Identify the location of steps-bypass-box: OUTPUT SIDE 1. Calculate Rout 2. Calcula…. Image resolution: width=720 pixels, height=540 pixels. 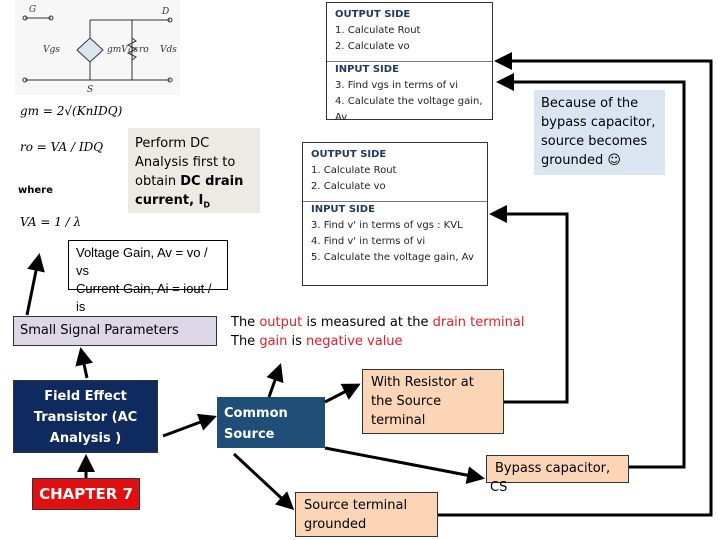
(395, 214).